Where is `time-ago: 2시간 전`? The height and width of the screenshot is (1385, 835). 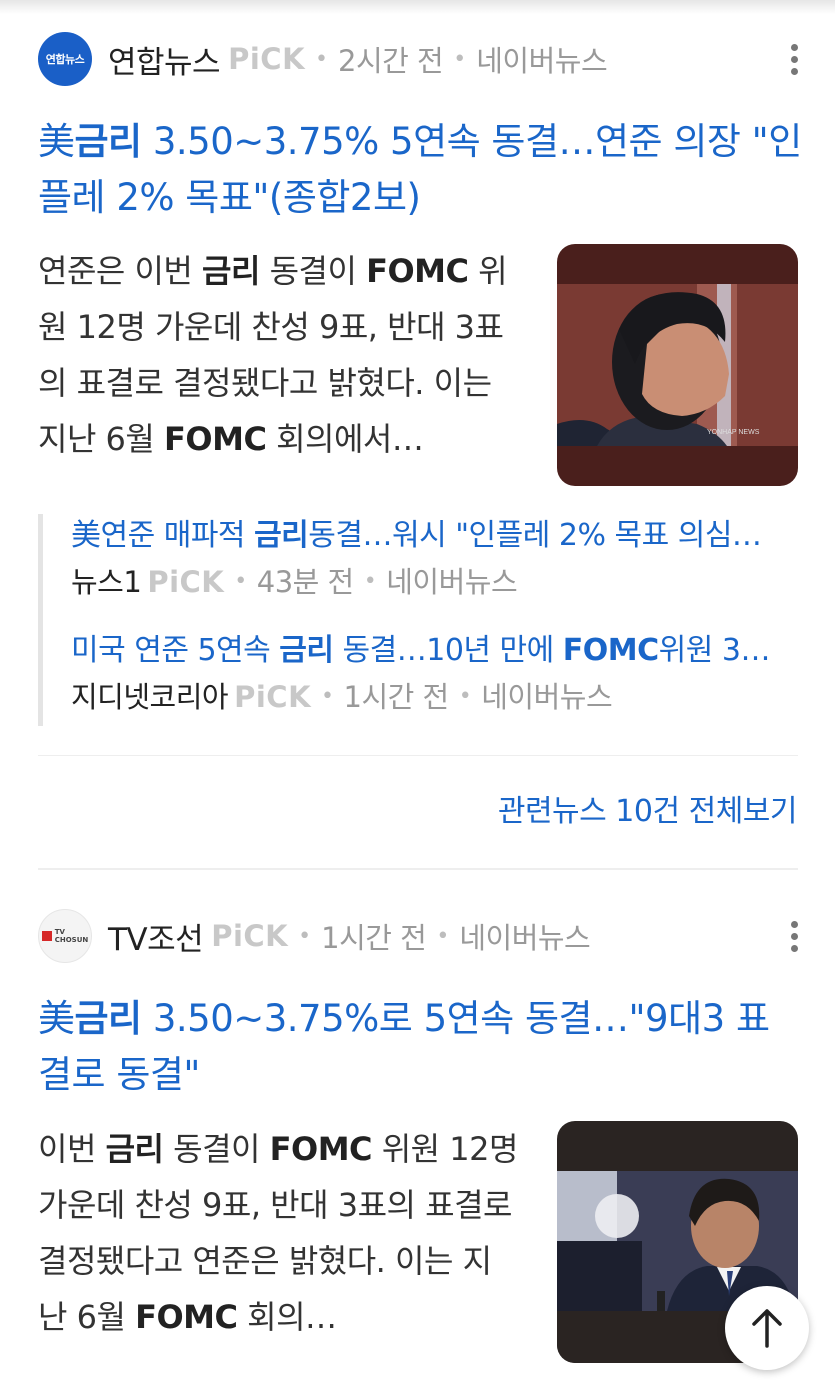 time-ago: 2시간 전 is located at coordinates (391, 61).